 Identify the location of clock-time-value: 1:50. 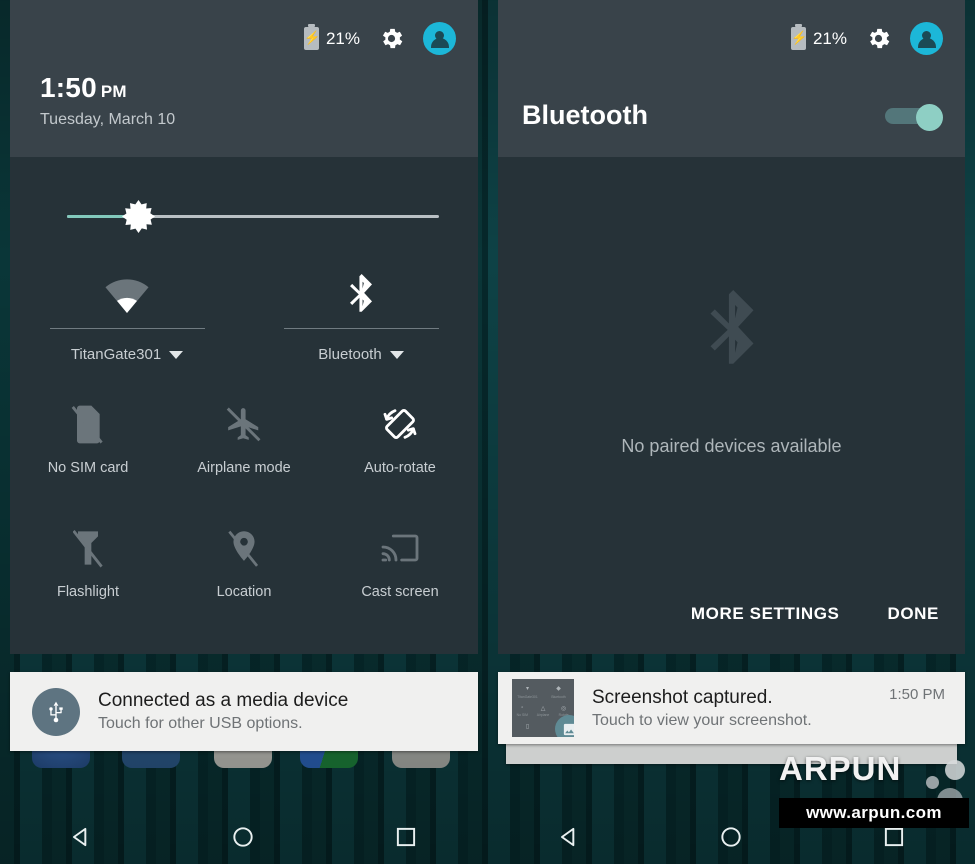
(68, 87).